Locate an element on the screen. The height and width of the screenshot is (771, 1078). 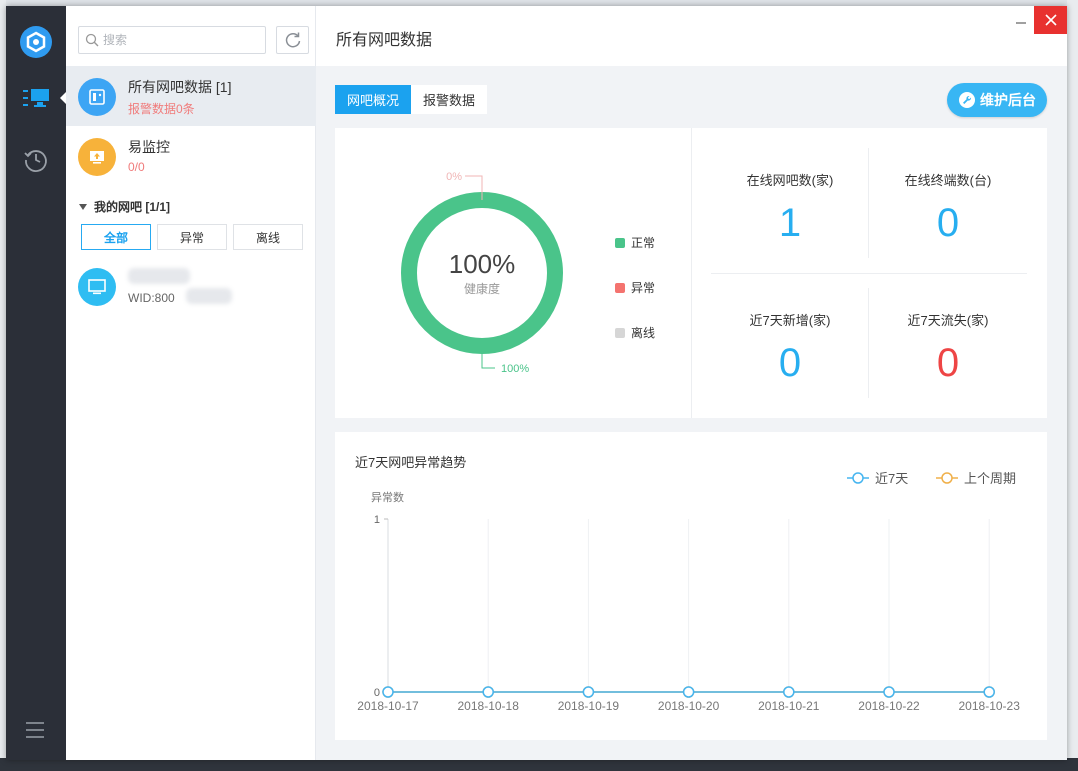
minimize-icon is located at coordinates (1021, 23).